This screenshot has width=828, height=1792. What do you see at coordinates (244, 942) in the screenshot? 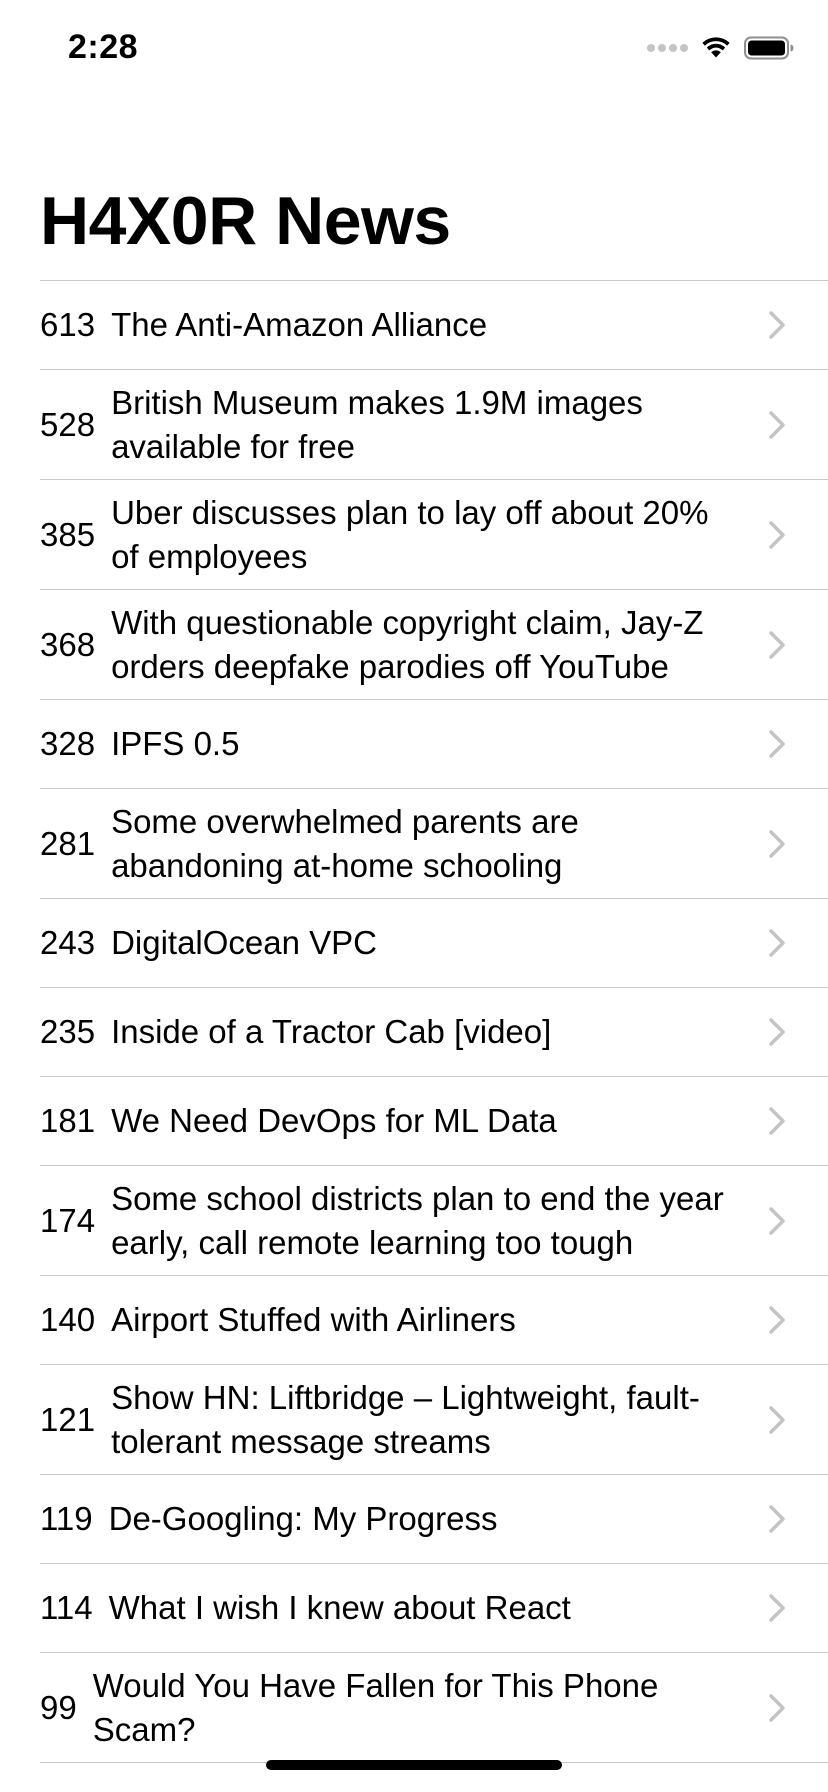
I see `story-title: DigitalOcean VPC` at bounding box center [244, 942].